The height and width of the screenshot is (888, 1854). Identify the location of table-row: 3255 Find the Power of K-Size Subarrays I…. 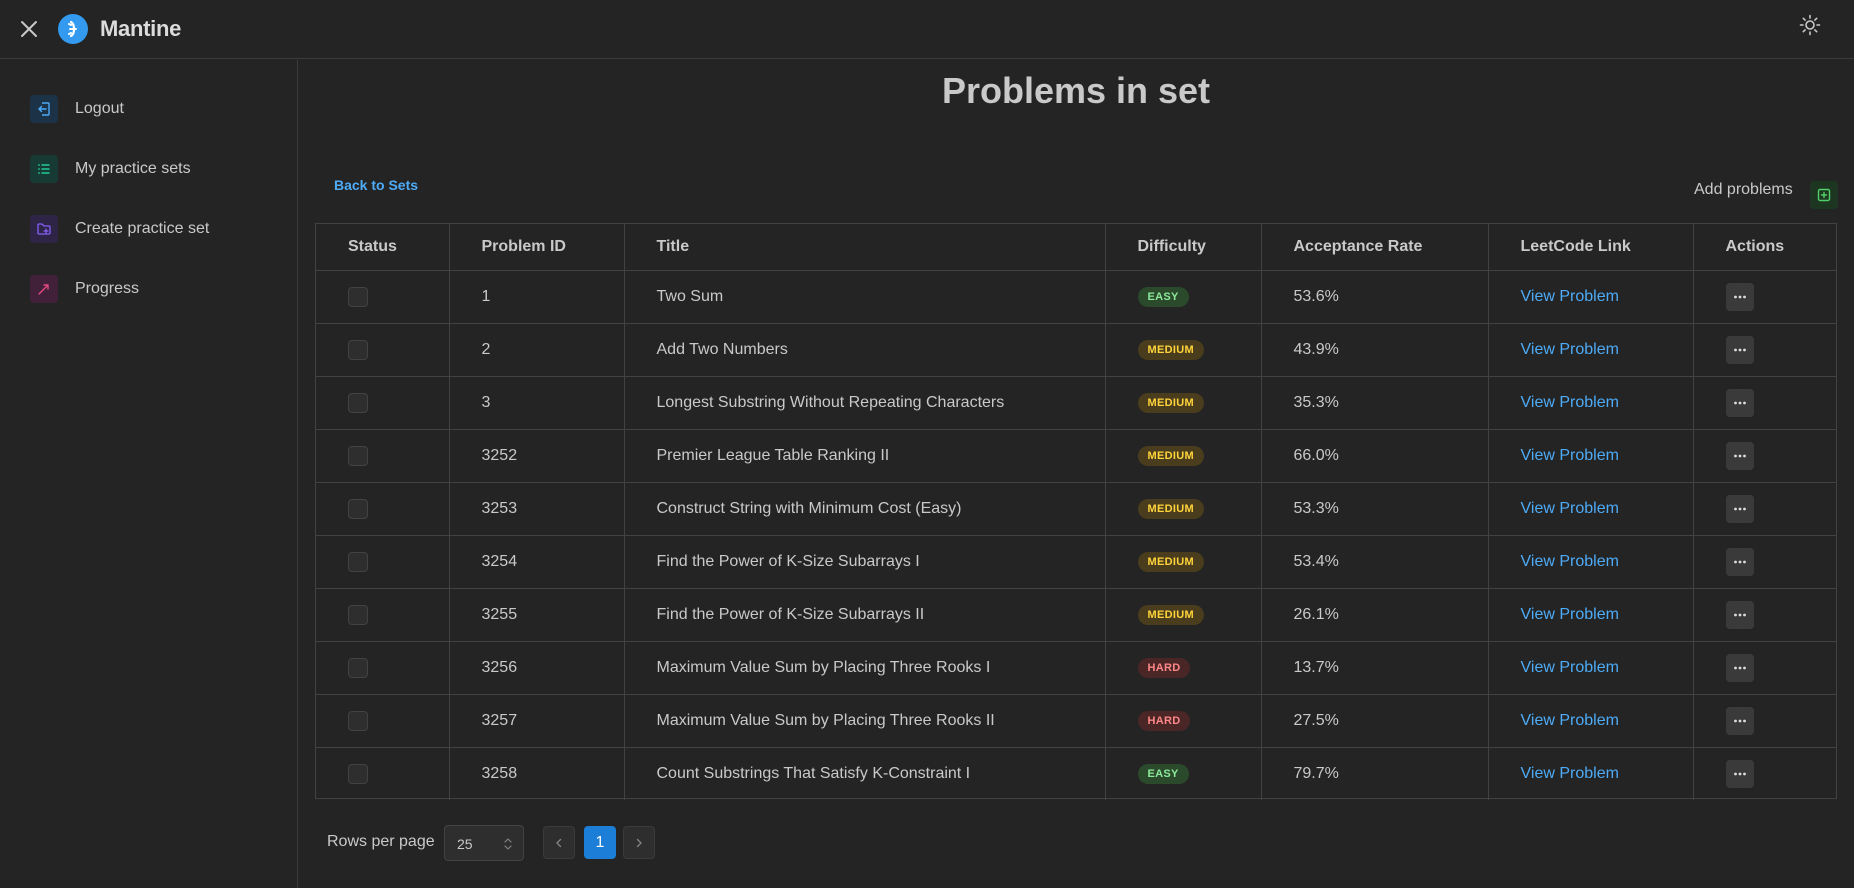
(1076, 615).